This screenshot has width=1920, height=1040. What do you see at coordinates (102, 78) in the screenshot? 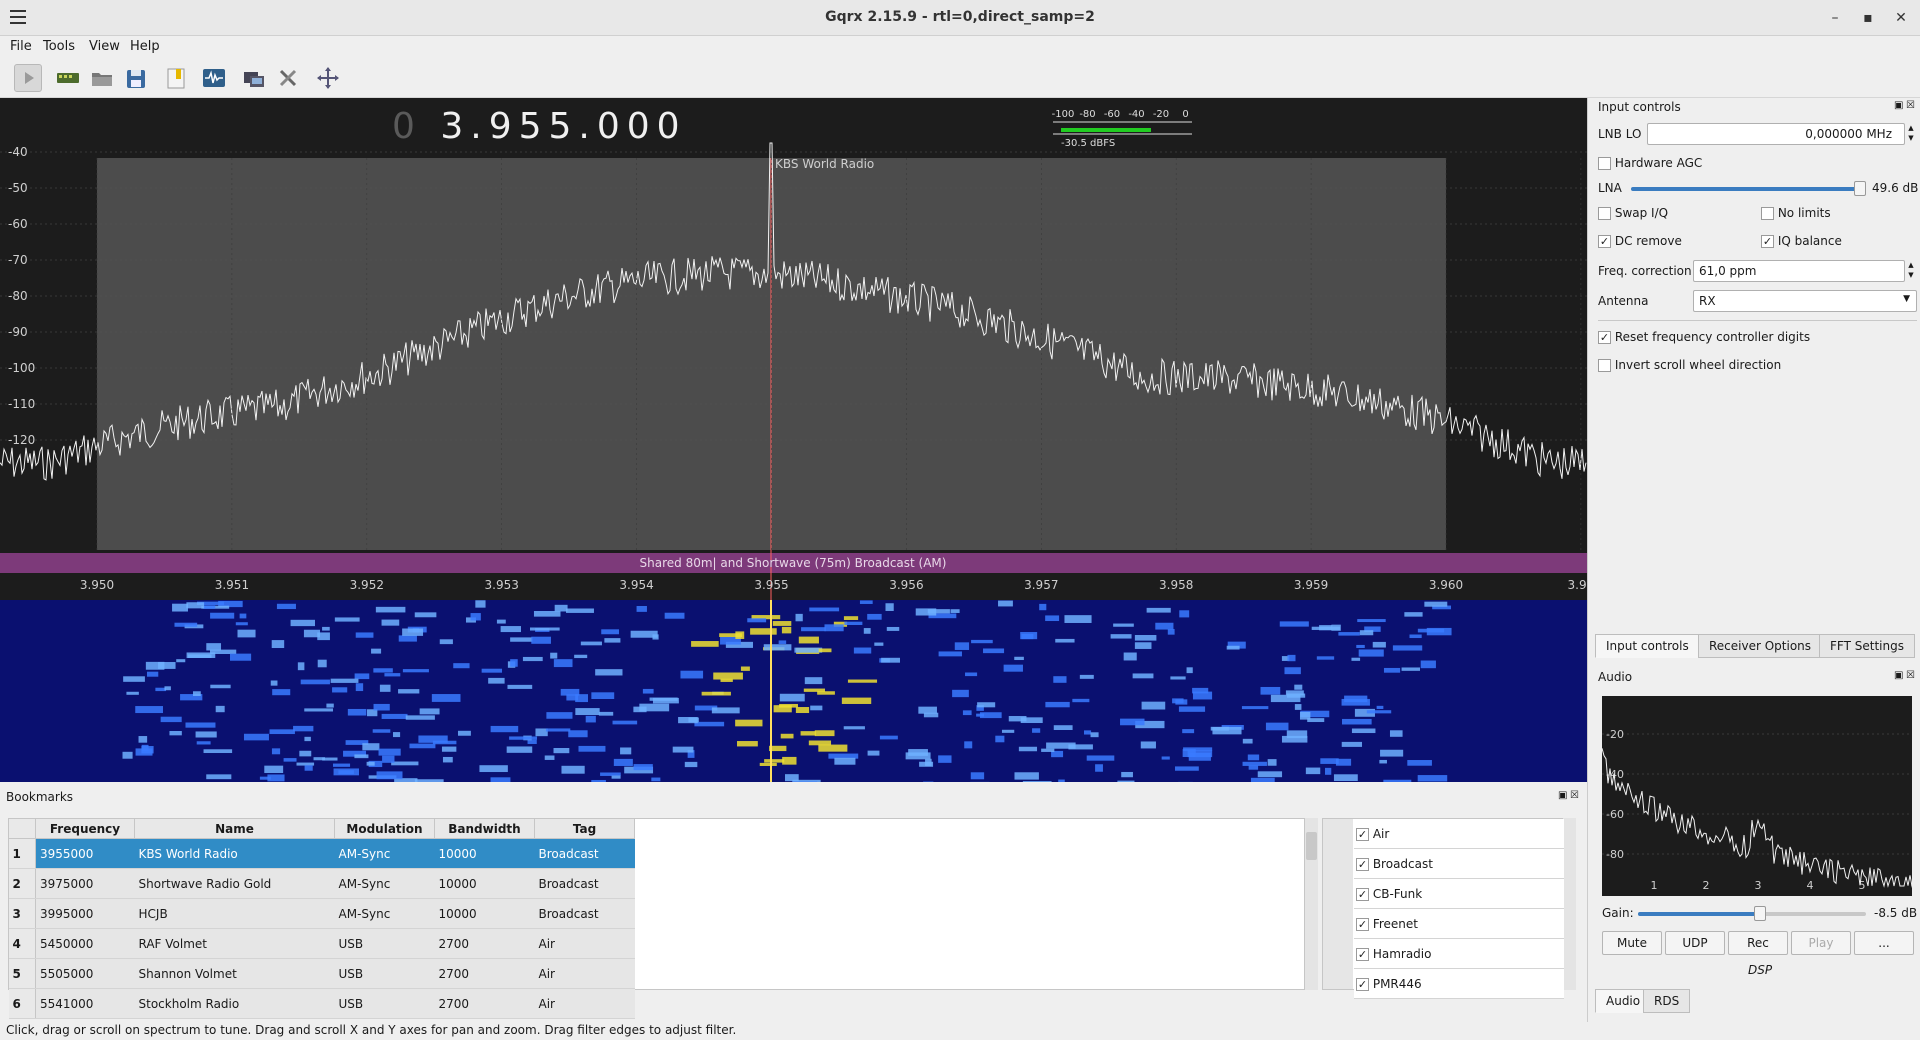
I see `open-folder-icon` at bounding box center [102, 78].